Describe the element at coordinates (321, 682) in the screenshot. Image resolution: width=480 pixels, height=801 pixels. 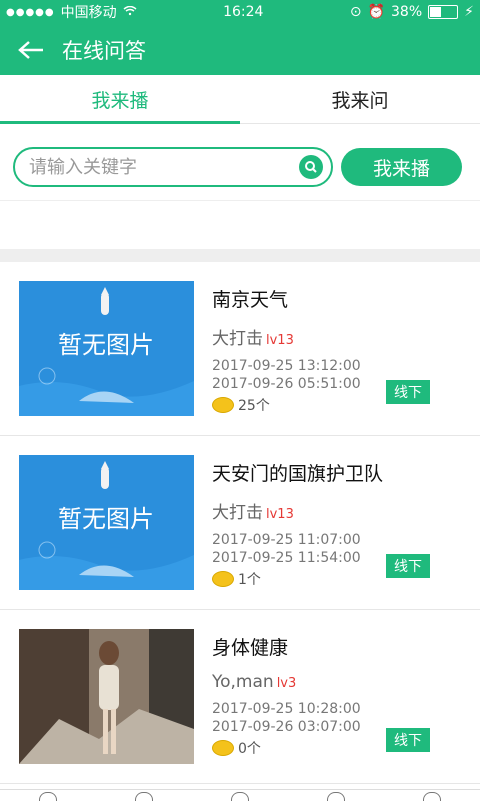
I see `author: Yo,man lv3` at that location.